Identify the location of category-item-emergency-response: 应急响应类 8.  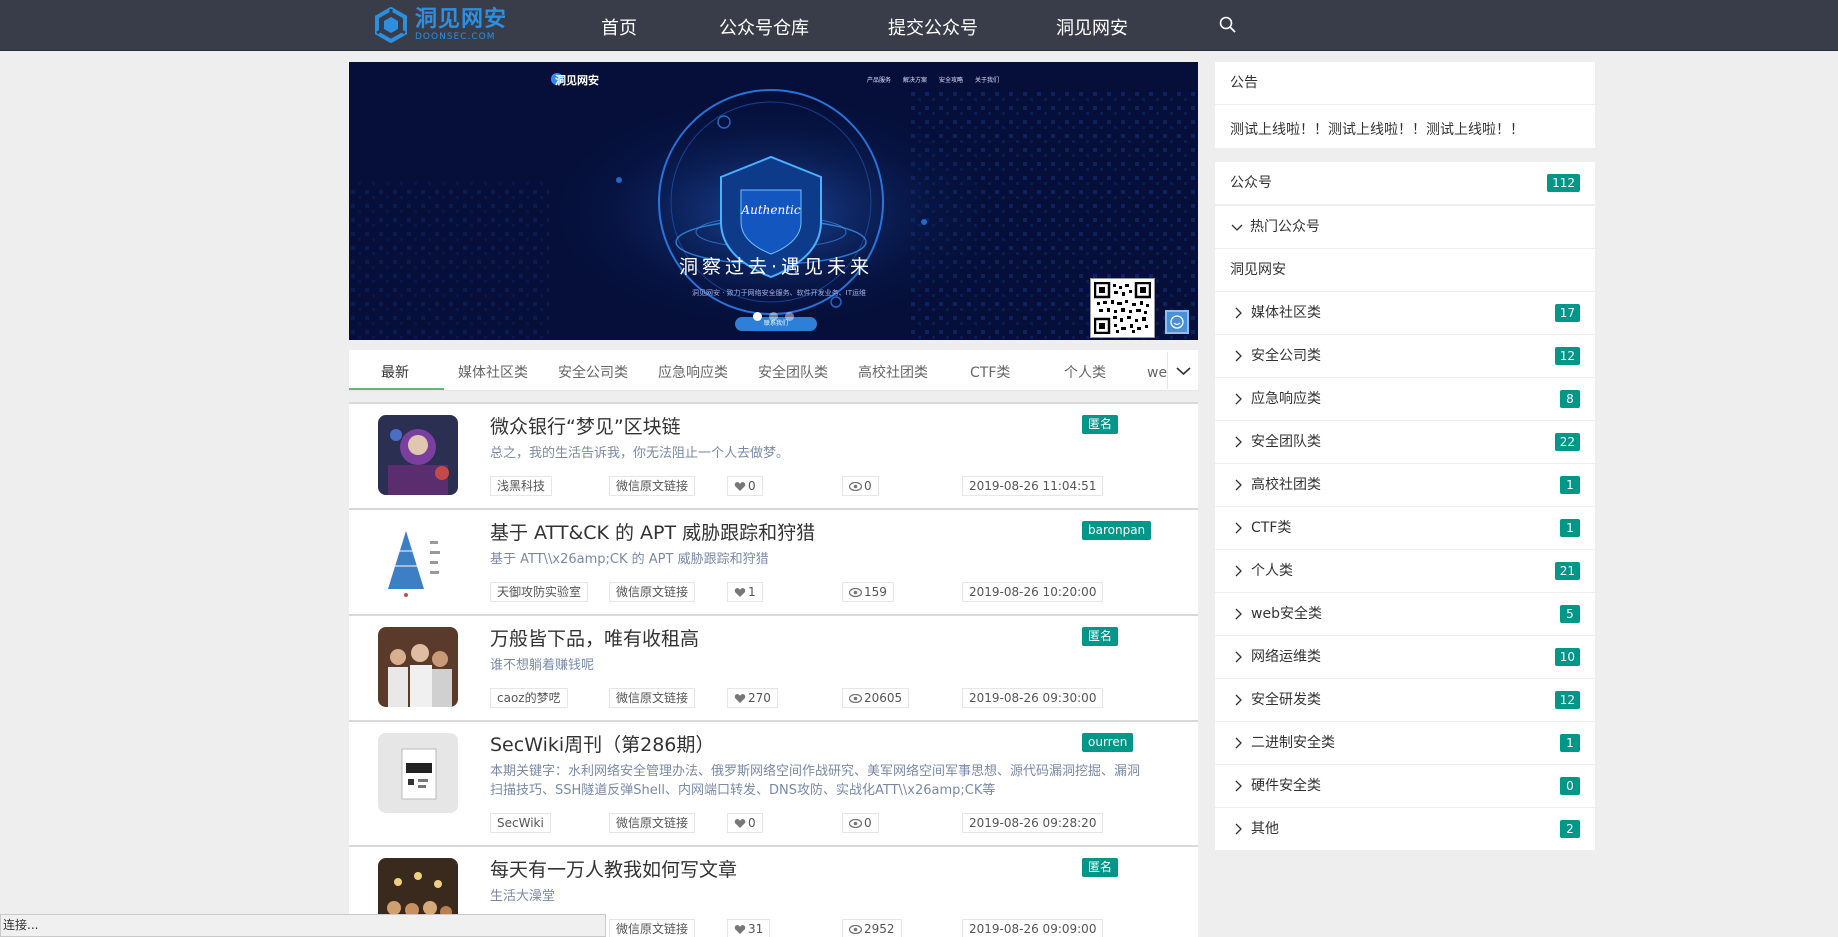
(1405, 399).